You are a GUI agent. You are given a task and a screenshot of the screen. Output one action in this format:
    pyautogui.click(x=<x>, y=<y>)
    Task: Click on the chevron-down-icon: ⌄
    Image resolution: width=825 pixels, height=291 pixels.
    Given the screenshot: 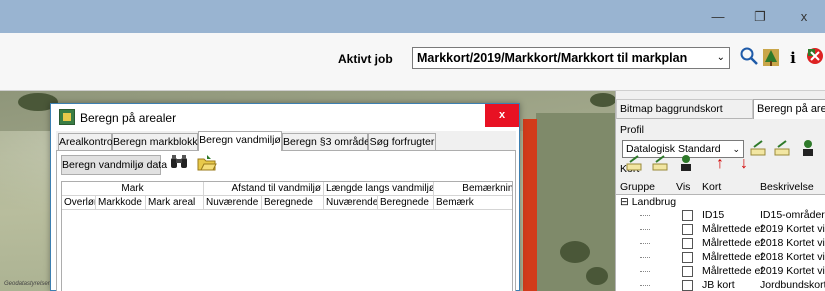 What is the action you would take?
    pyautogui.click(x=720, y=57)
    